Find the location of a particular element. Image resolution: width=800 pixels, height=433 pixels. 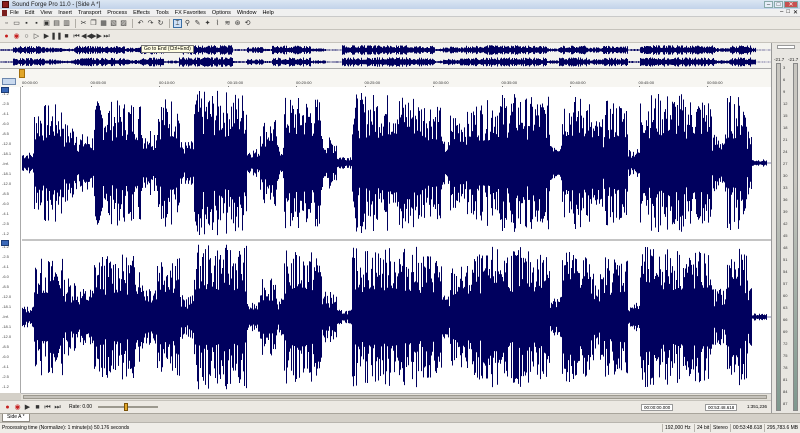

horizontal-scrollbar is located at coordinates (396, 396).